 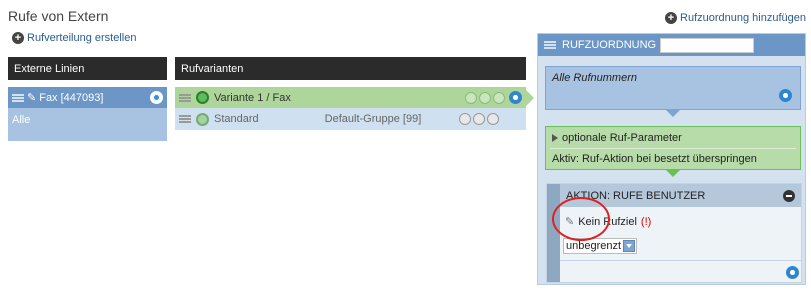 What do you see at coordinates (21, 120) in the screenshot?
I see `linie-label: Alle` at bounding box center [21, 120].